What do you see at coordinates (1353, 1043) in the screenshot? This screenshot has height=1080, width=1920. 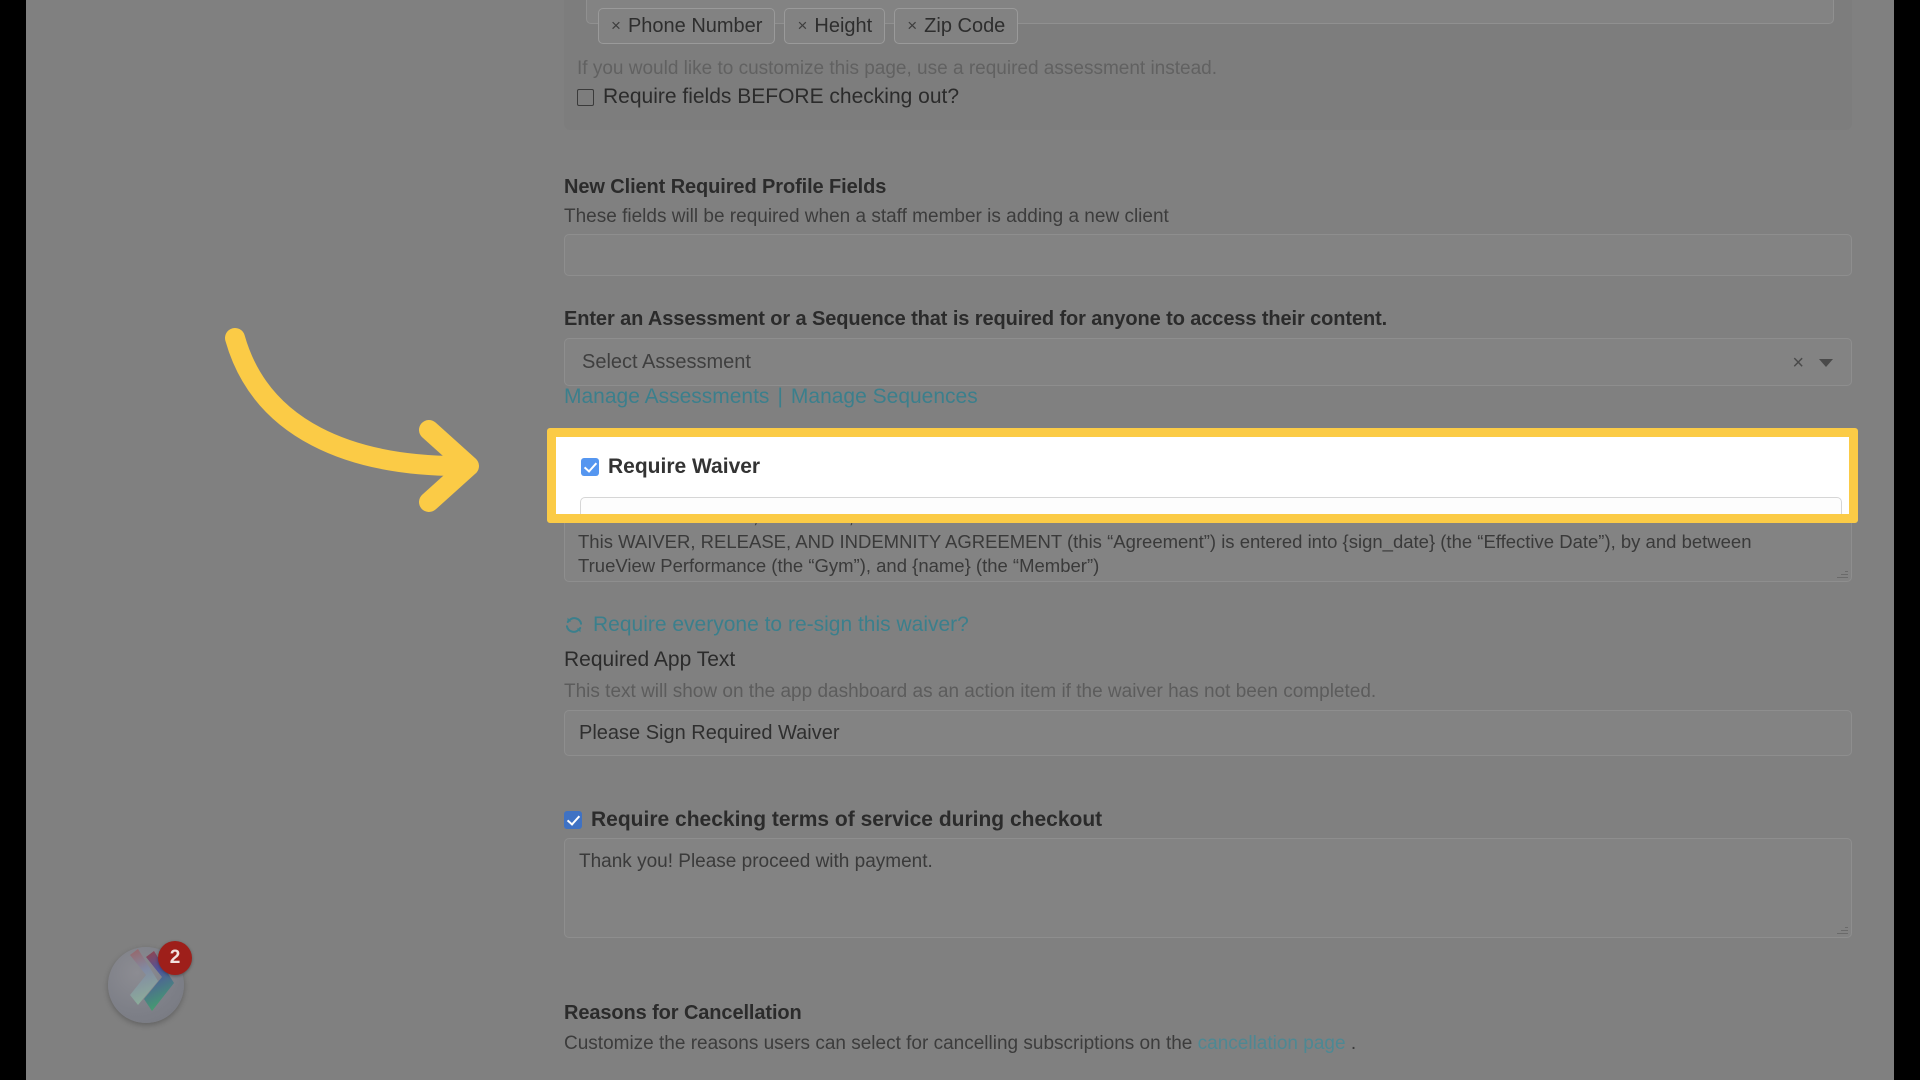 I see `cancellation-description-suffix: .` at bounding box center [1353, 1043].